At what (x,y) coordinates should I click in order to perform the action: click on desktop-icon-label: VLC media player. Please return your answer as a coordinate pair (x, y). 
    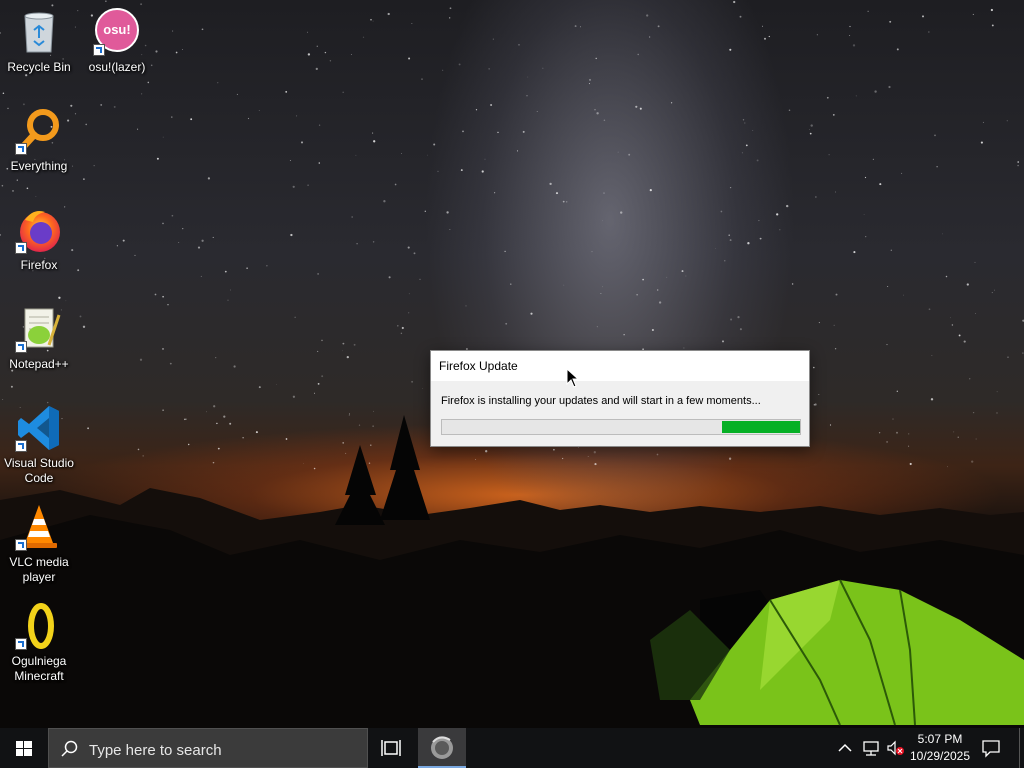
    Looking at the image, I should click on (39, 569).